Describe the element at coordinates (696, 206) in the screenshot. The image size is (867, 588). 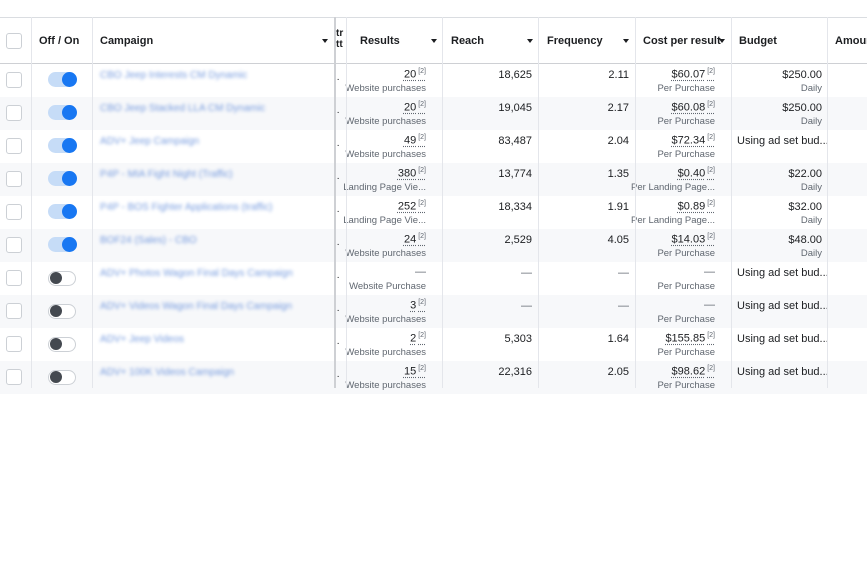
I see `cost-per-result-value: $0.89 [2]` at that location.